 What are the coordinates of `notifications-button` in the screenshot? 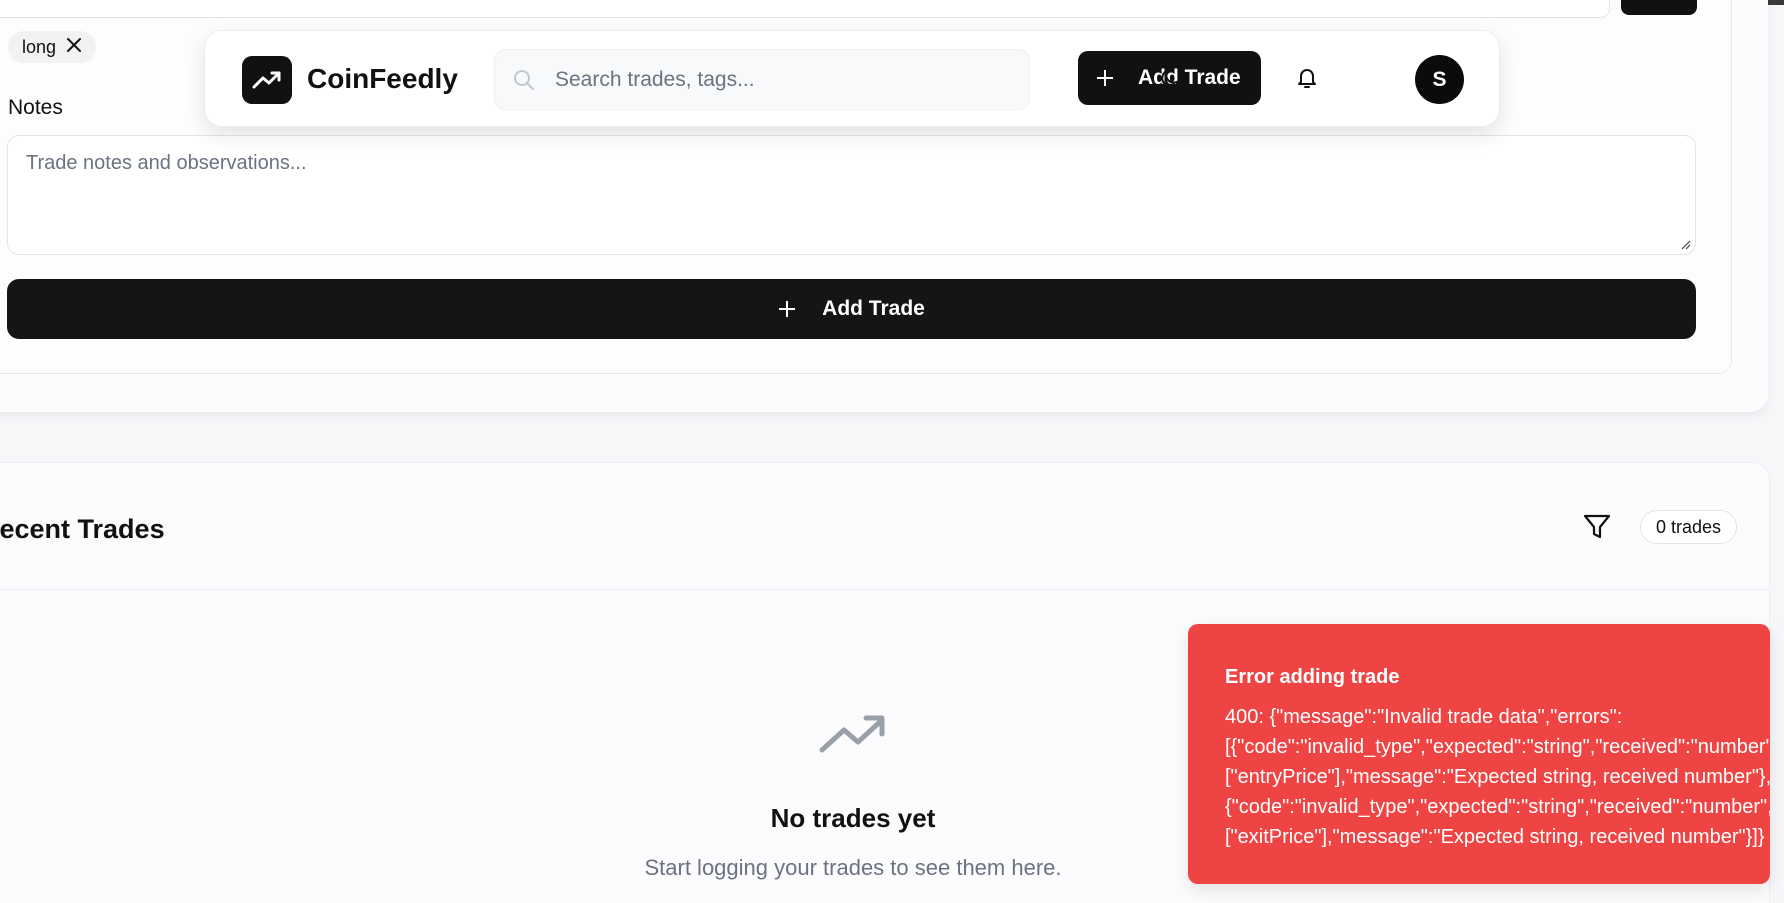 It's located at (1307, 78).